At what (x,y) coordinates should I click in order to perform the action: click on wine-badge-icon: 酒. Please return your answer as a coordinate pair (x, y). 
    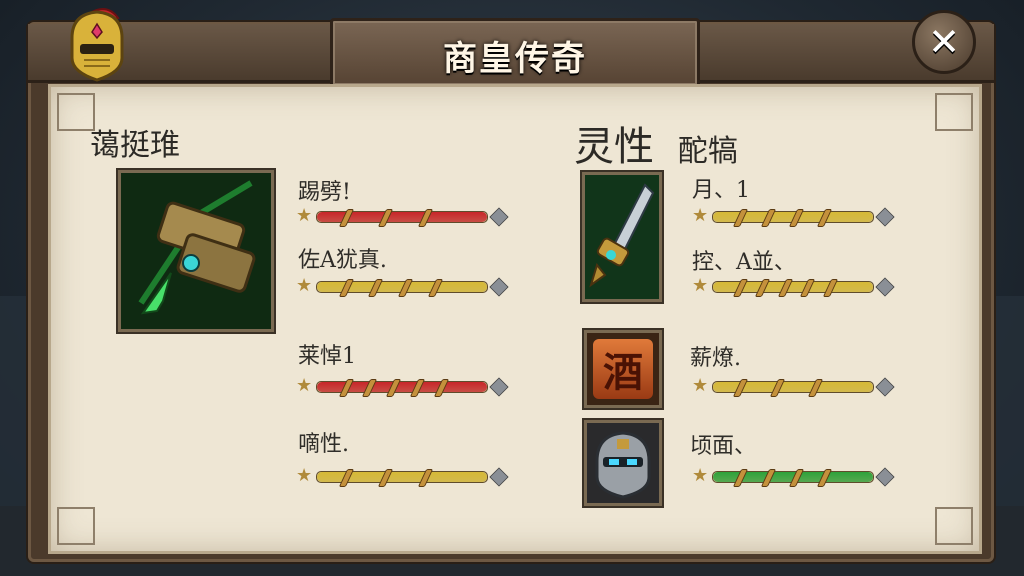
    Looking at the image, I should click on (623, 369).